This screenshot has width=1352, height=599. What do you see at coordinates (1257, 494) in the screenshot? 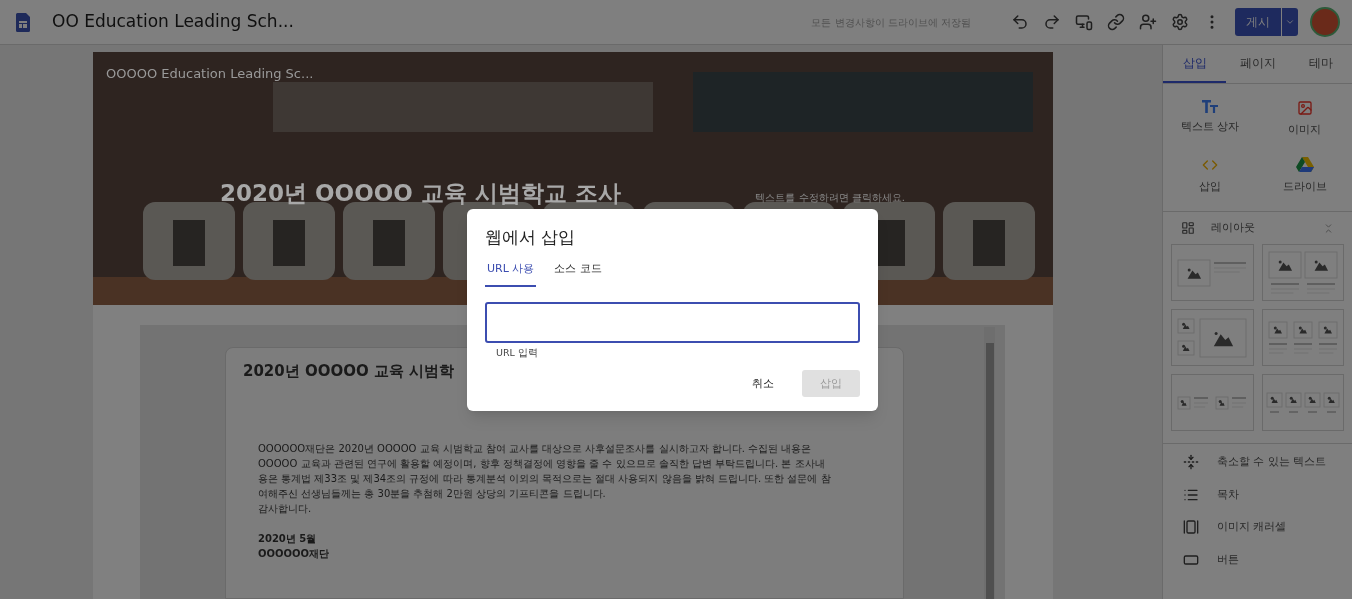
I see `component-option: 목차` at bounding box center [1257, 494].